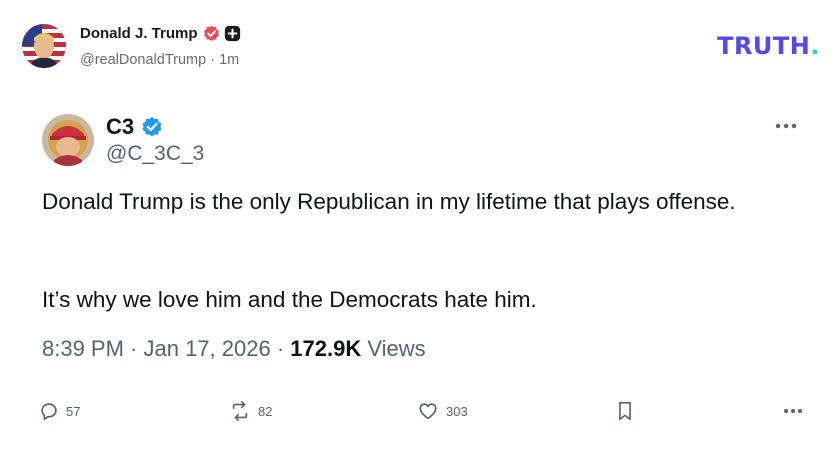  What do you see at coordinates (68, 140) in the screenshot?
I see `embedded-author-avatar` at bounding box center [68, 140].